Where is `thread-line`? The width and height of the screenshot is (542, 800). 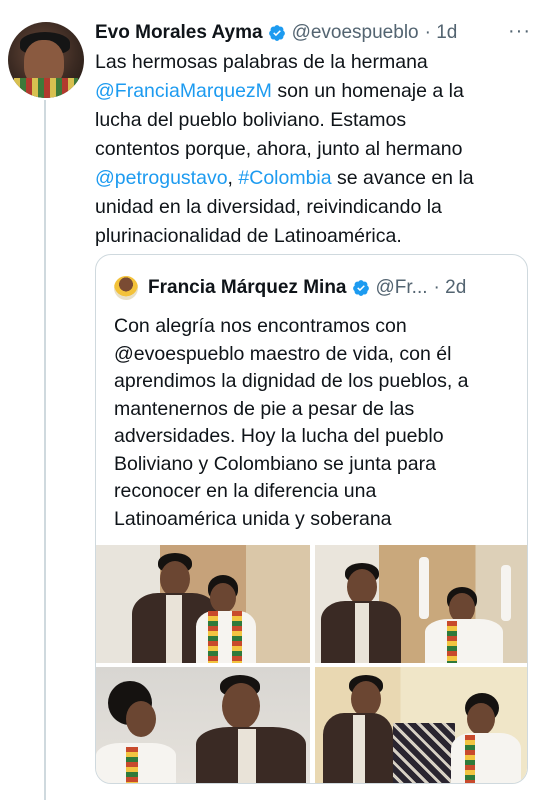 thread-line is located at coordinates (45, 450).